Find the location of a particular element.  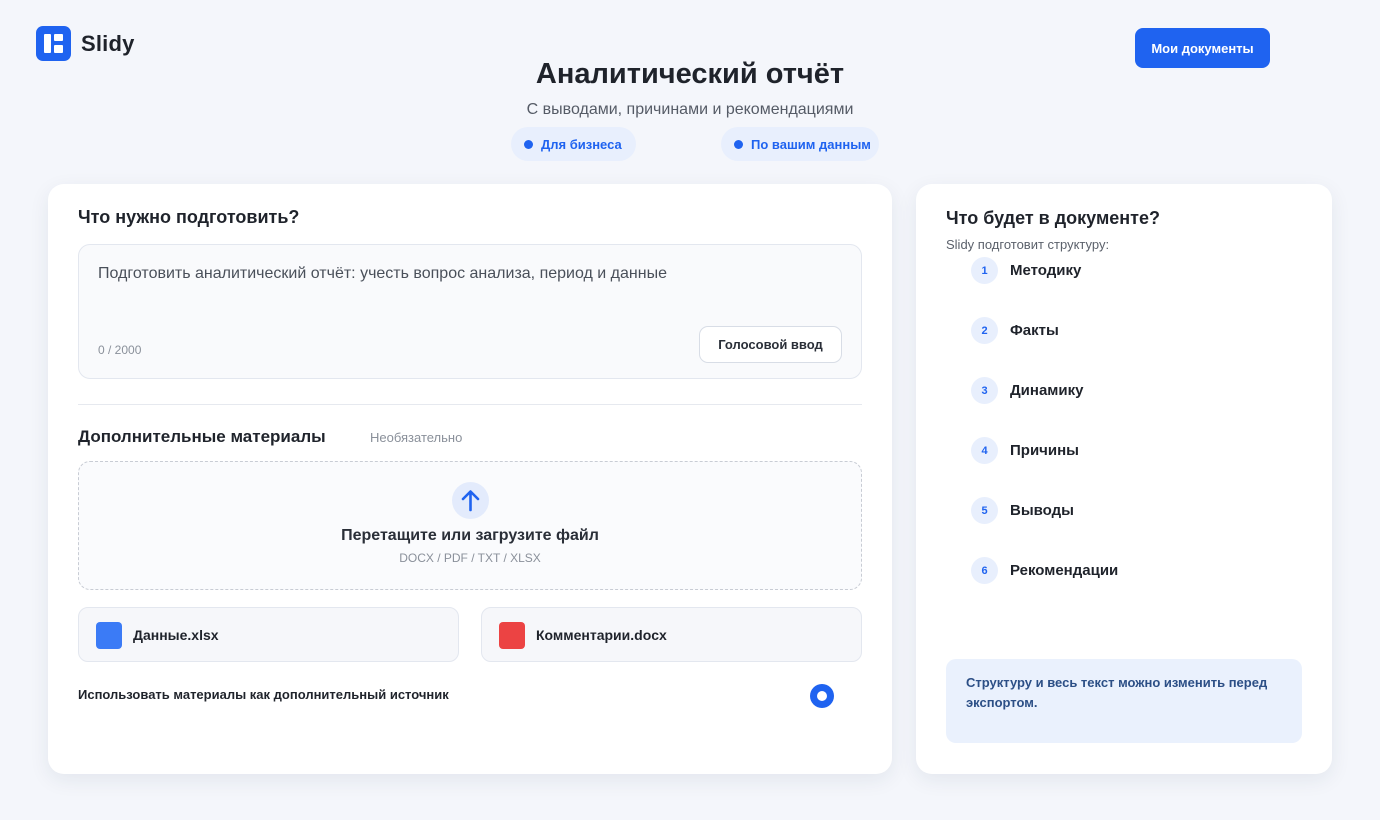

structure-step: 1 Методику is located at coordinates (1121, 270).